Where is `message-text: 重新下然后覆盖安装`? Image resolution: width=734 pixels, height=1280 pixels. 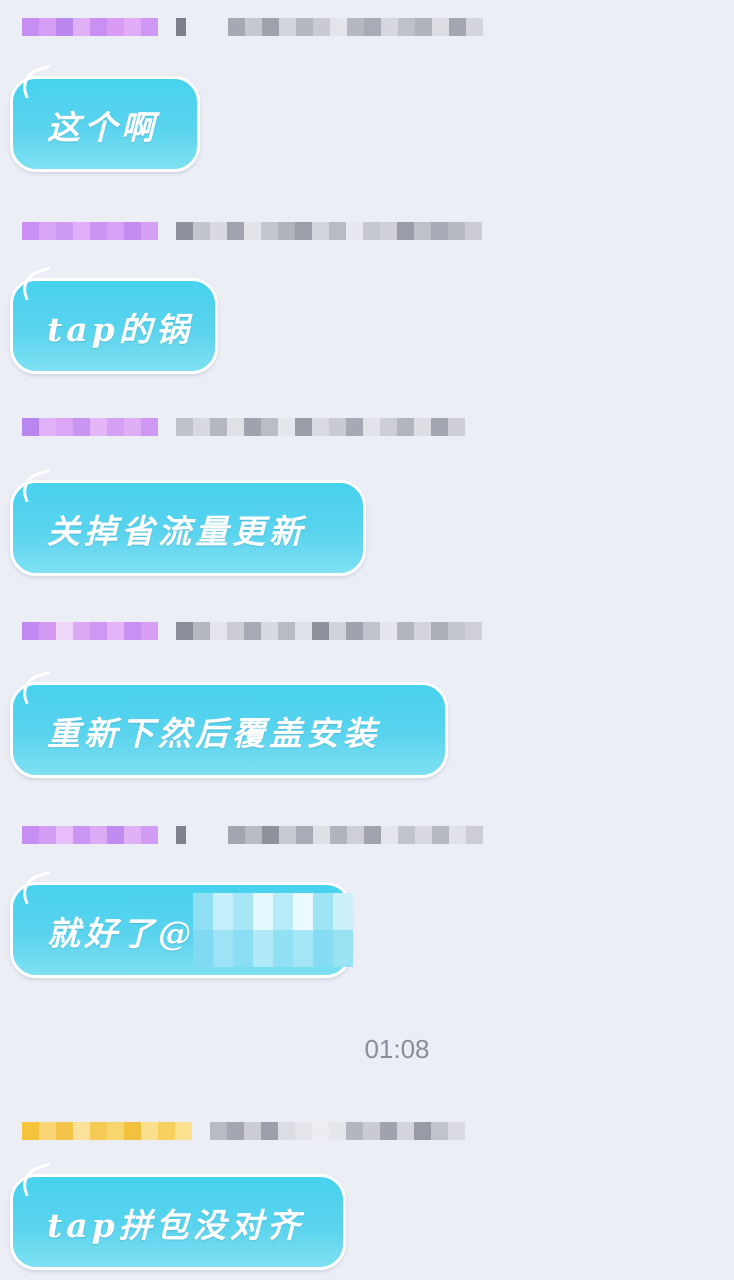
message-text: 重新下然后覆盖安装 is located at coordinates (213, 733).